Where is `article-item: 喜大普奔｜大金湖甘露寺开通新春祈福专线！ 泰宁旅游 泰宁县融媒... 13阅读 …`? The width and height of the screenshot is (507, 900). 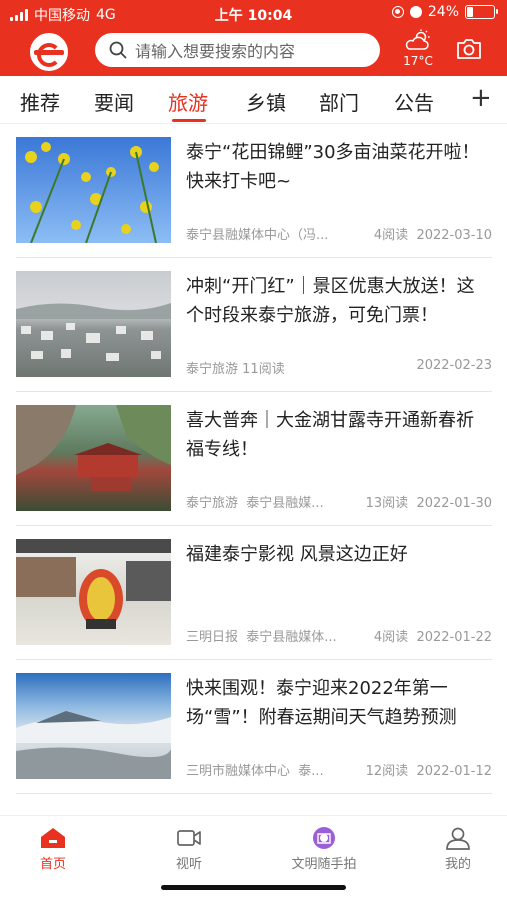
article-item: 喜大普奔｜大金湖甘露寺开通新春祈福专线！ 泰宁旅游 泰宁县融媒... 13阅读 … is located at coordinates (254, 459).